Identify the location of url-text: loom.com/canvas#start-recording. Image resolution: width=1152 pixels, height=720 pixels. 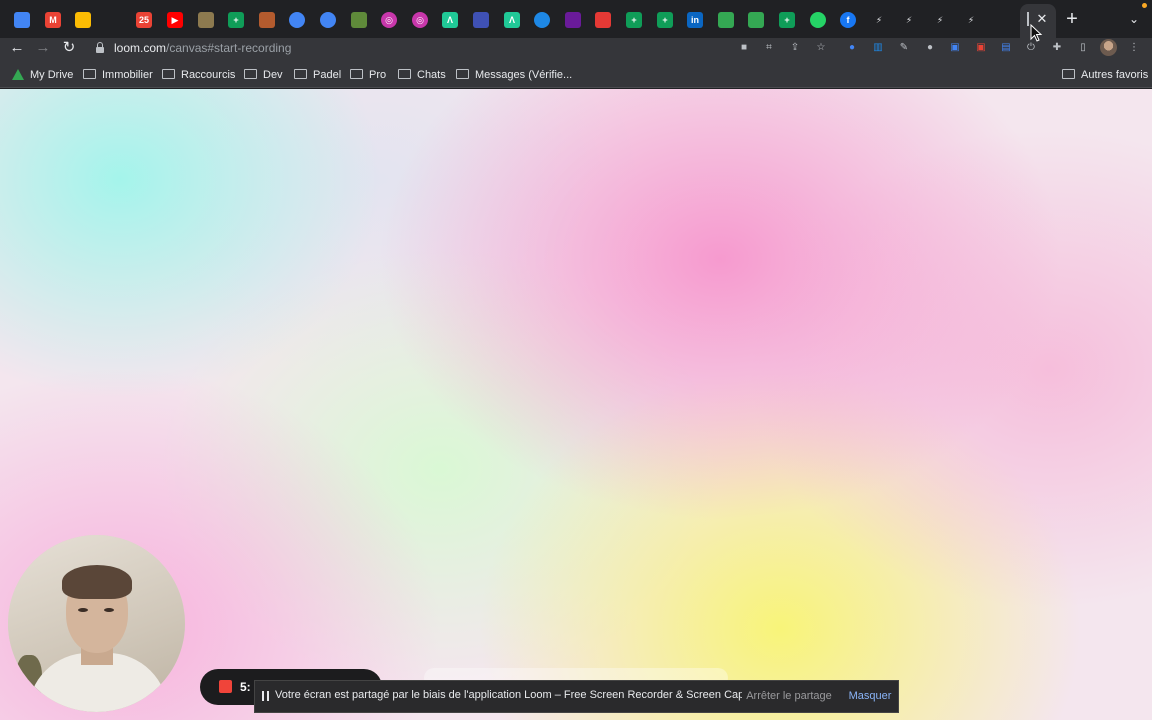
(202, 48).